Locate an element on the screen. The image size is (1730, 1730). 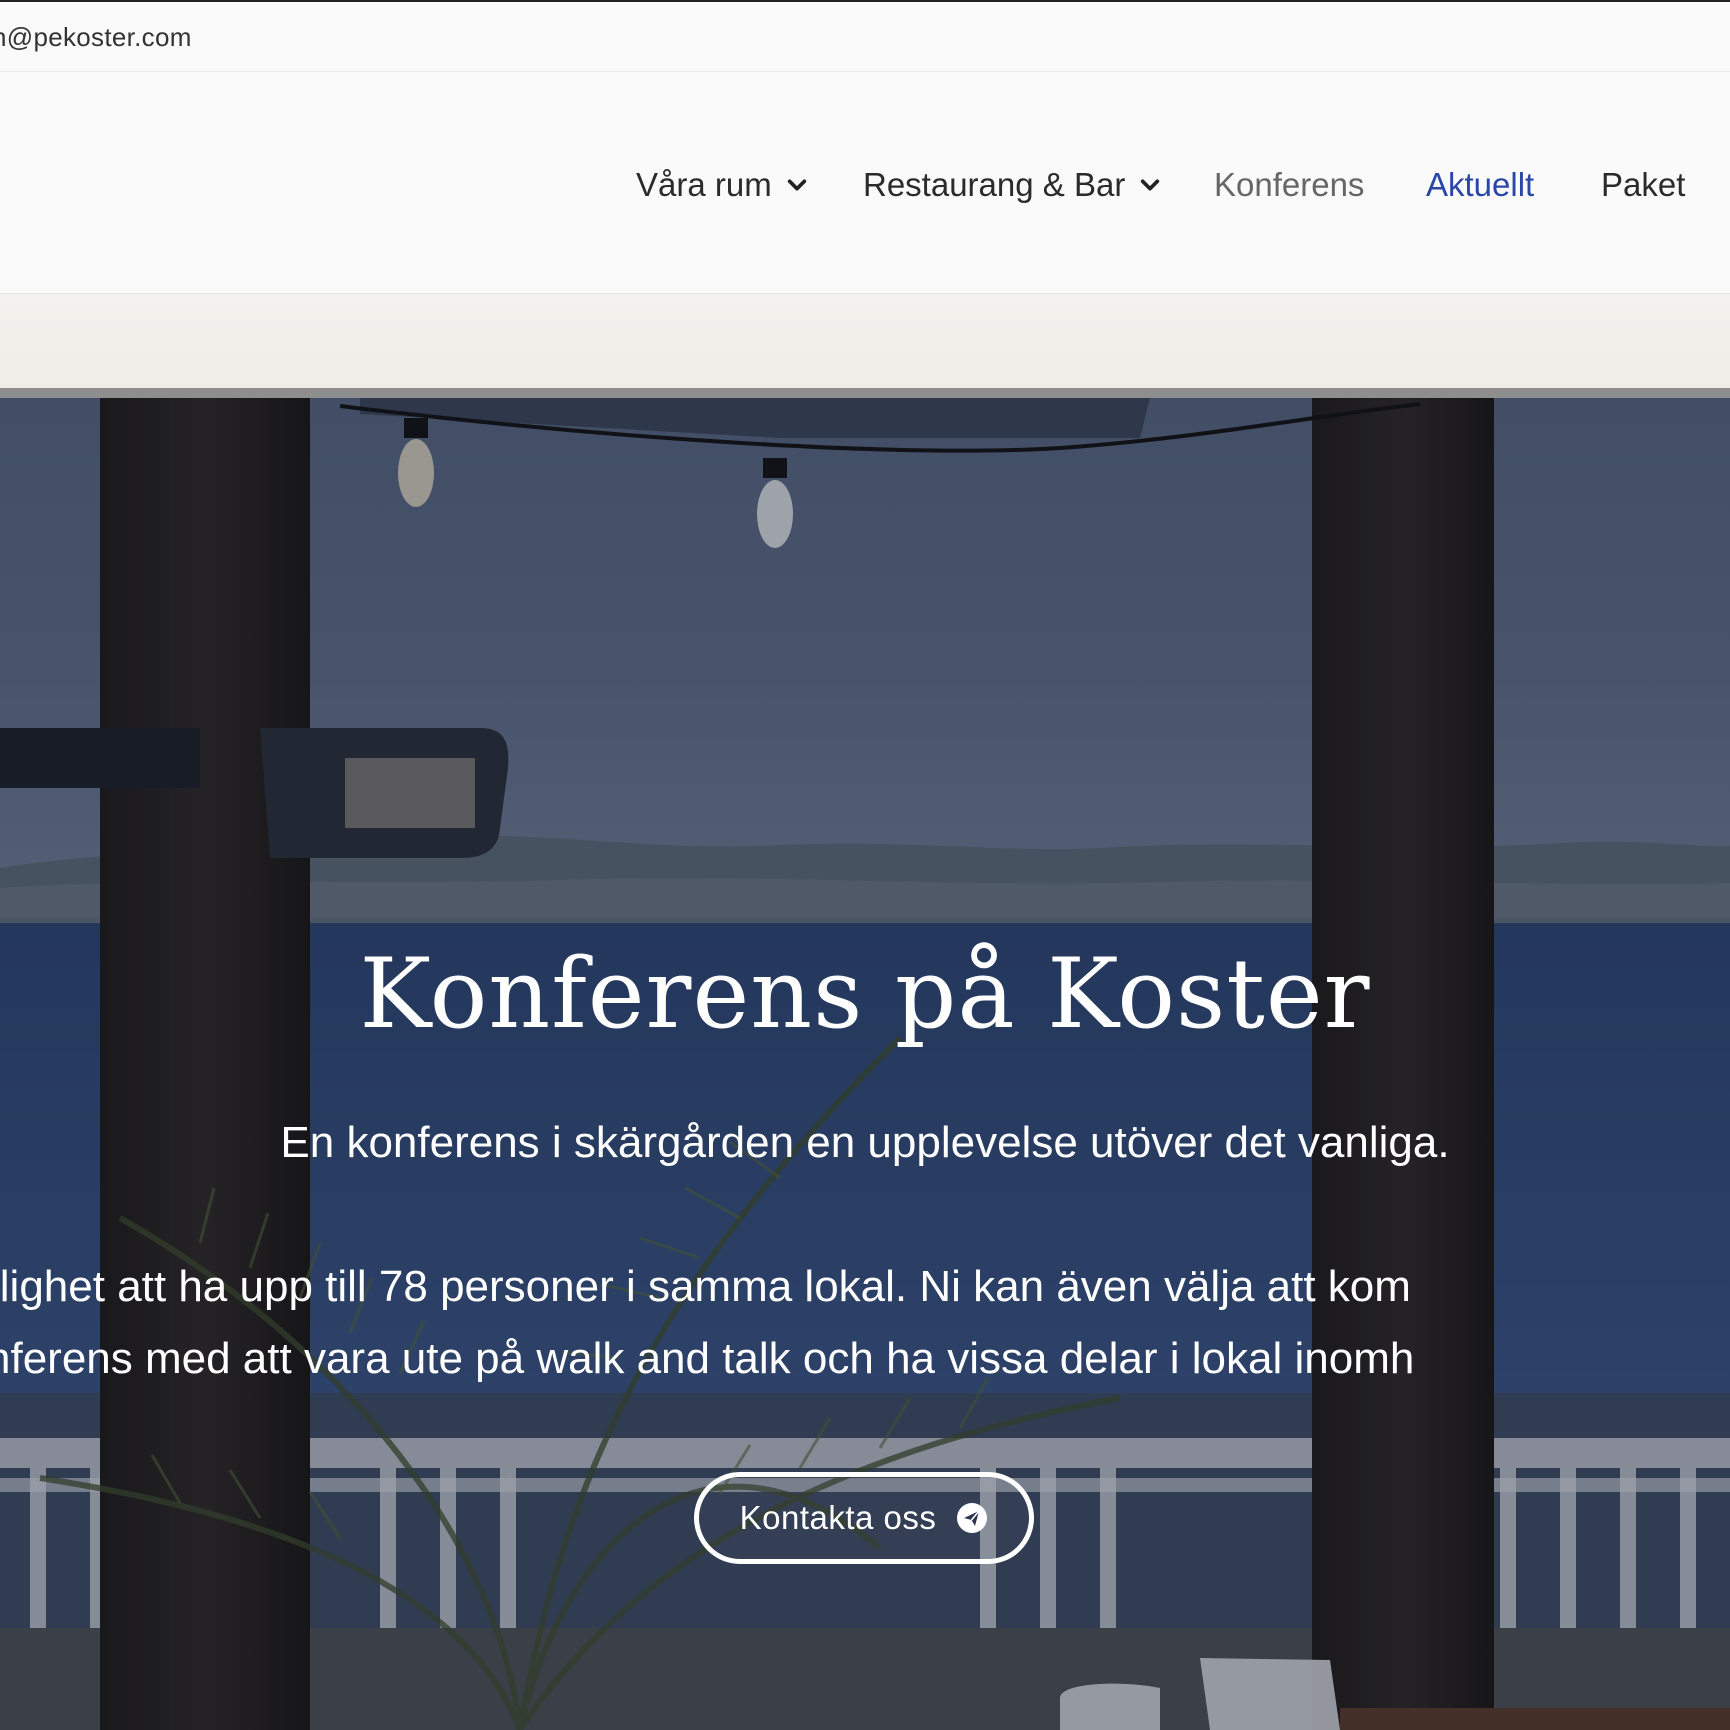
hero-title: Konferens på Koster is located at coordinates (865, 994).